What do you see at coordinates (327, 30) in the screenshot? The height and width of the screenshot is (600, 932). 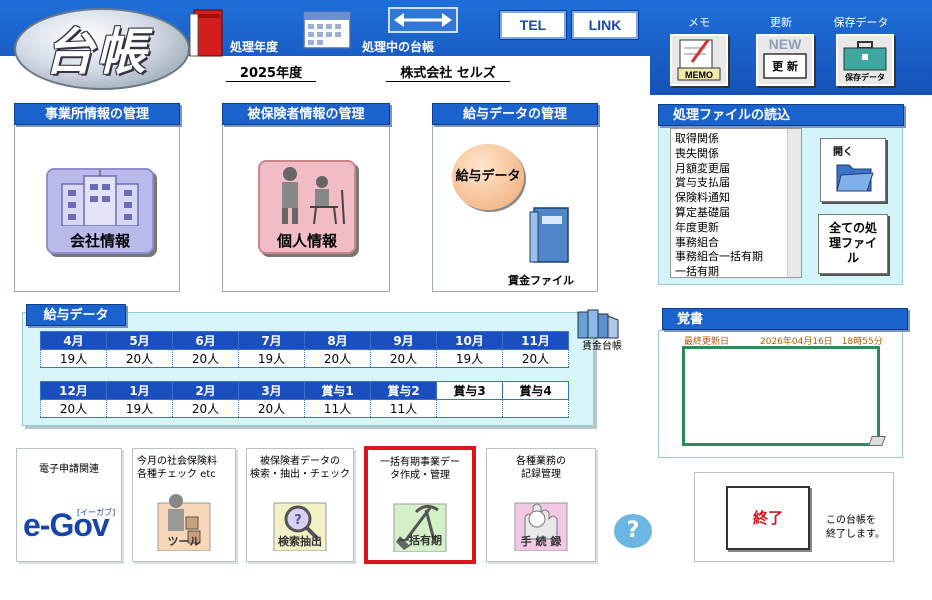 I see `calendar-icon` at bounding box center [327, 30].